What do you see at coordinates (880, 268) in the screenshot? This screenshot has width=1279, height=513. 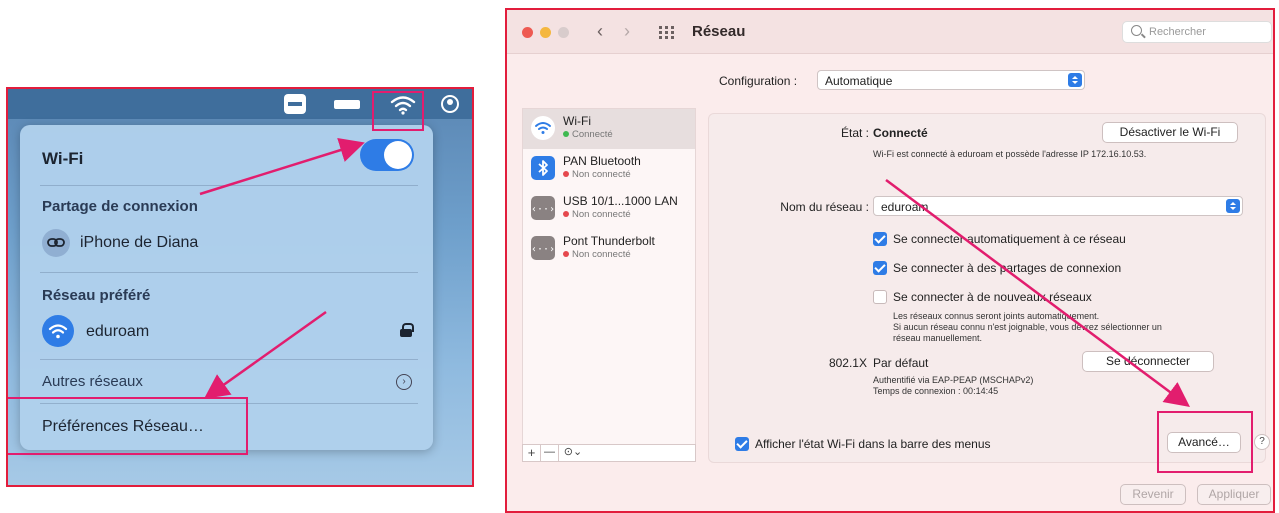 I see `hotspot-join-checkbox` at bounding box center [880, 268].